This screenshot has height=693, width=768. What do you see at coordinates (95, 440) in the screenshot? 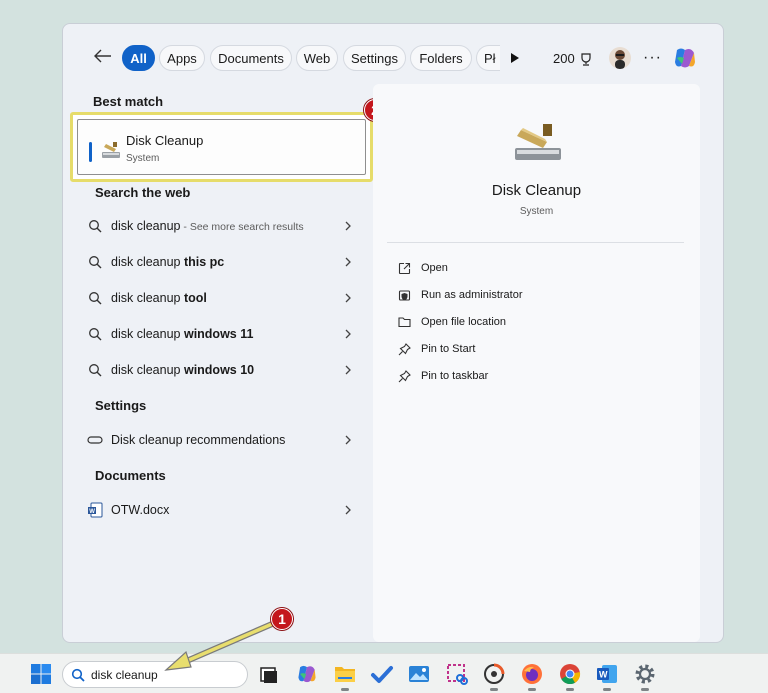
I see `storage-icon` at bounding box center [95, 440].